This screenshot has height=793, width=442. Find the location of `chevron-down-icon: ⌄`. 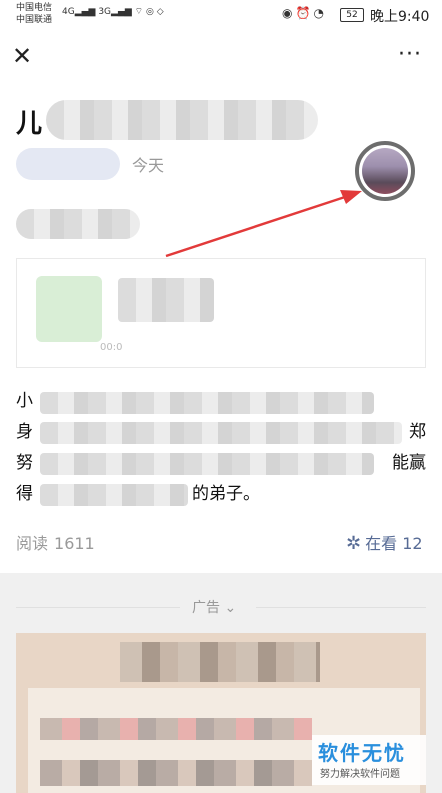

chevron-down-icon: ⌄ is located at coordinates (228, 608).